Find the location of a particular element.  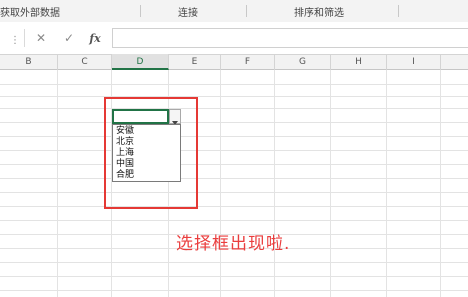

fx-icon: fx is located at coordinates (95, 38).